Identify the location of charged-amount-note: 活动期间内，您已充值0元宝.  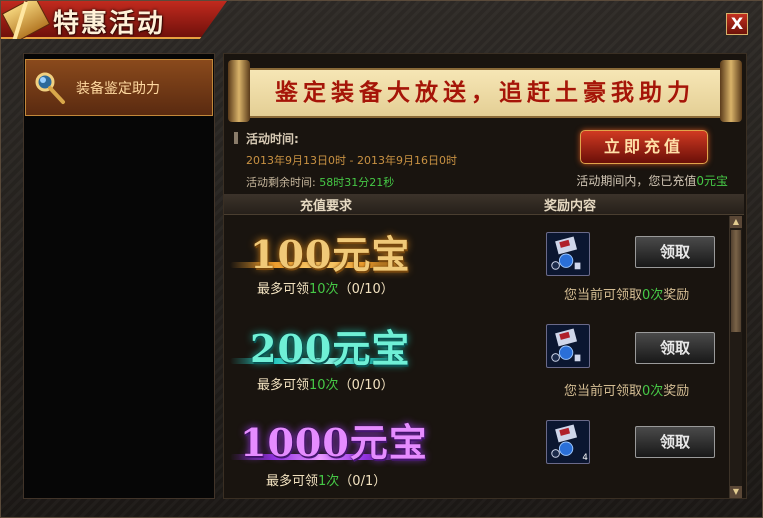
(652, 180).